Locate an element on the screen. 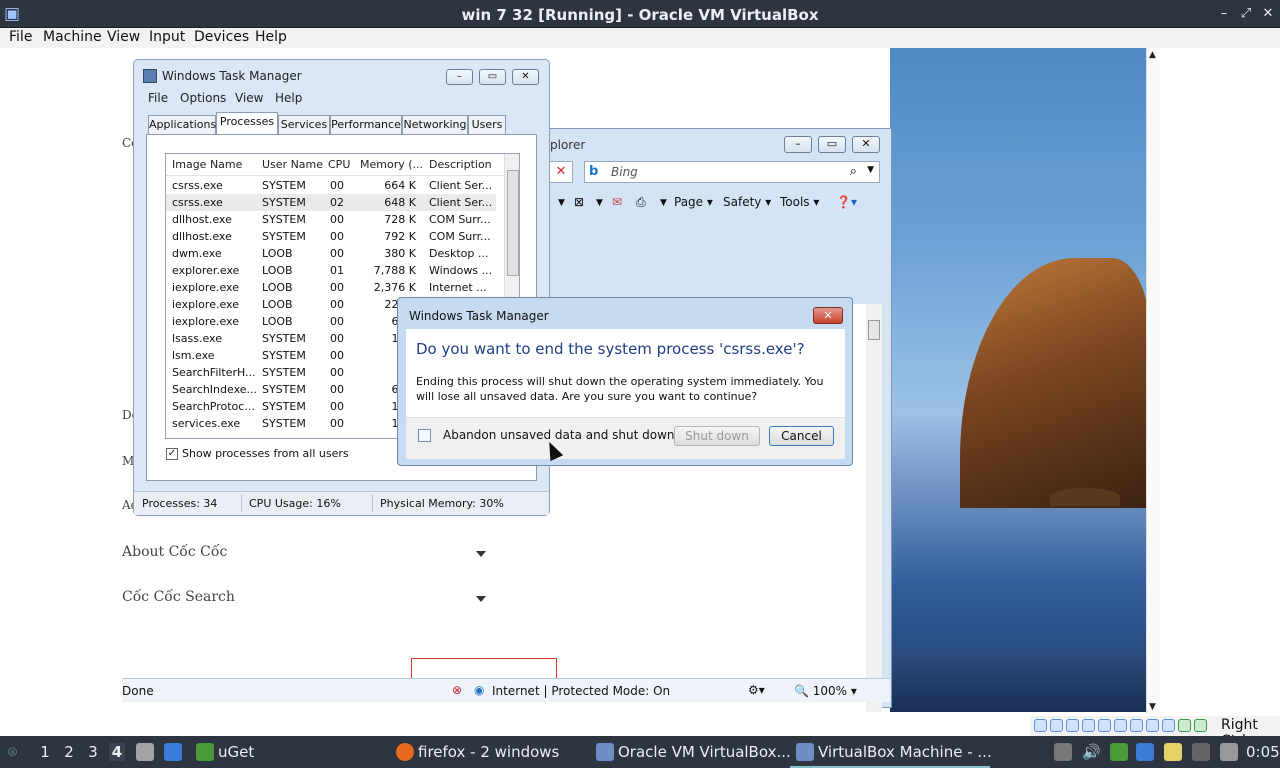 Image resolution: width=1280 pixels, height=768 pixels. ie-search-box: b Bing ⌕ ▼ is located at coordinates (732, 172).